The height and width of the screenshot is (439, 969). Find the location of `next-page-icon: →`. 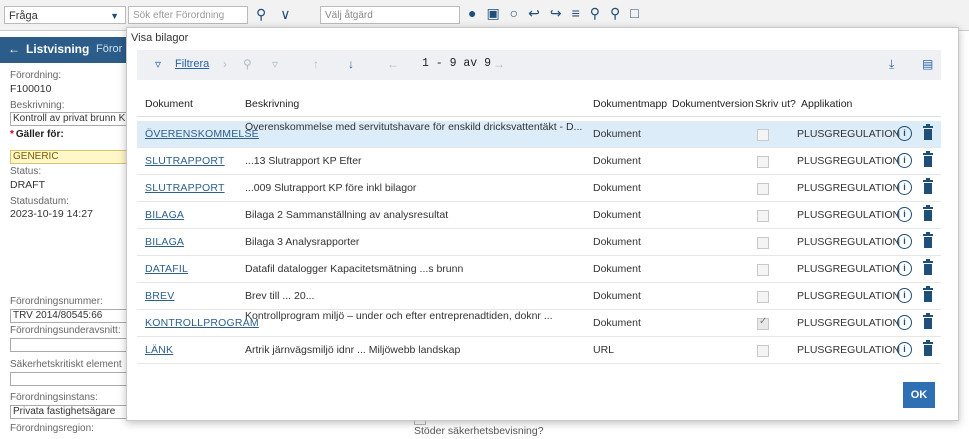

next-page-icon: → is located at coordinates (499, 64).